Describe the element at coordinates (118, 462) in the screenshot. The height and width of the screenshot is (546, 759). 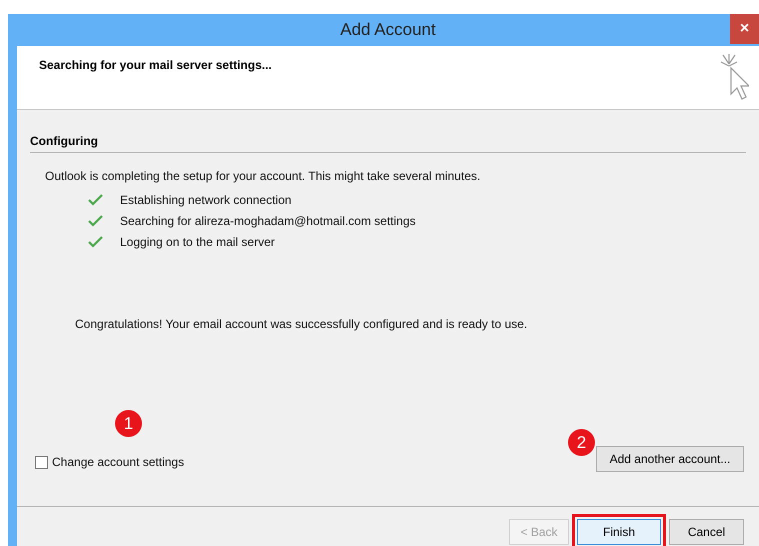
I see `checkbox-label: Change account settings` at that location.